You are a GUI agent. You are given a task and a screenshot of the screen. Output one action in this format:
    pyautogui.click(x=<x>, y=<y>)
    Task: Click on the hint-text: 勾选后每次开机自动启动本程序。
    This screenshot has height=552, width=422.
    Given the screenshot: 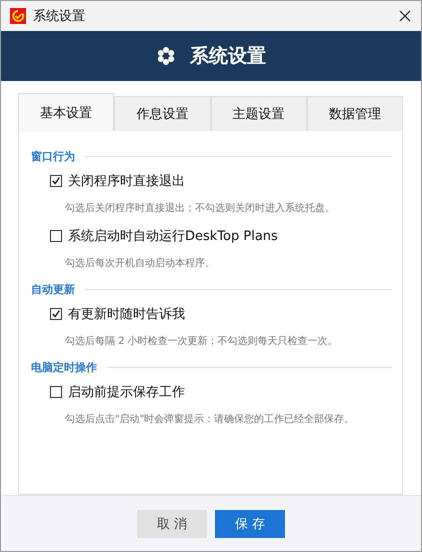 What is the action you would take?
    pyautogui.click(x=140, y=263)
    